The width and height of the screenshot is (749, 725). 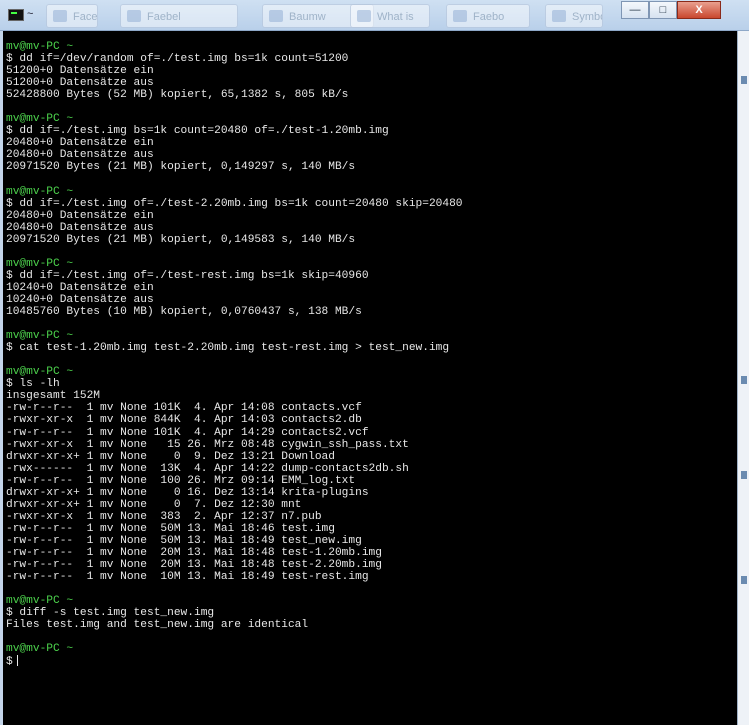 What do you see at coordinates (80, 71) in the screenshot?
I see `output-line: 51200+0 Datensätze ein` at bounding box center [80, 71].